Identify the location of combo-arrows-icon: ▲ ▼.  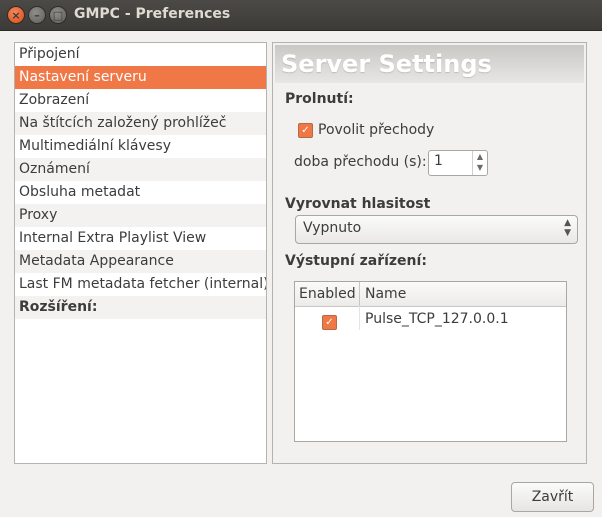
(567, 228).